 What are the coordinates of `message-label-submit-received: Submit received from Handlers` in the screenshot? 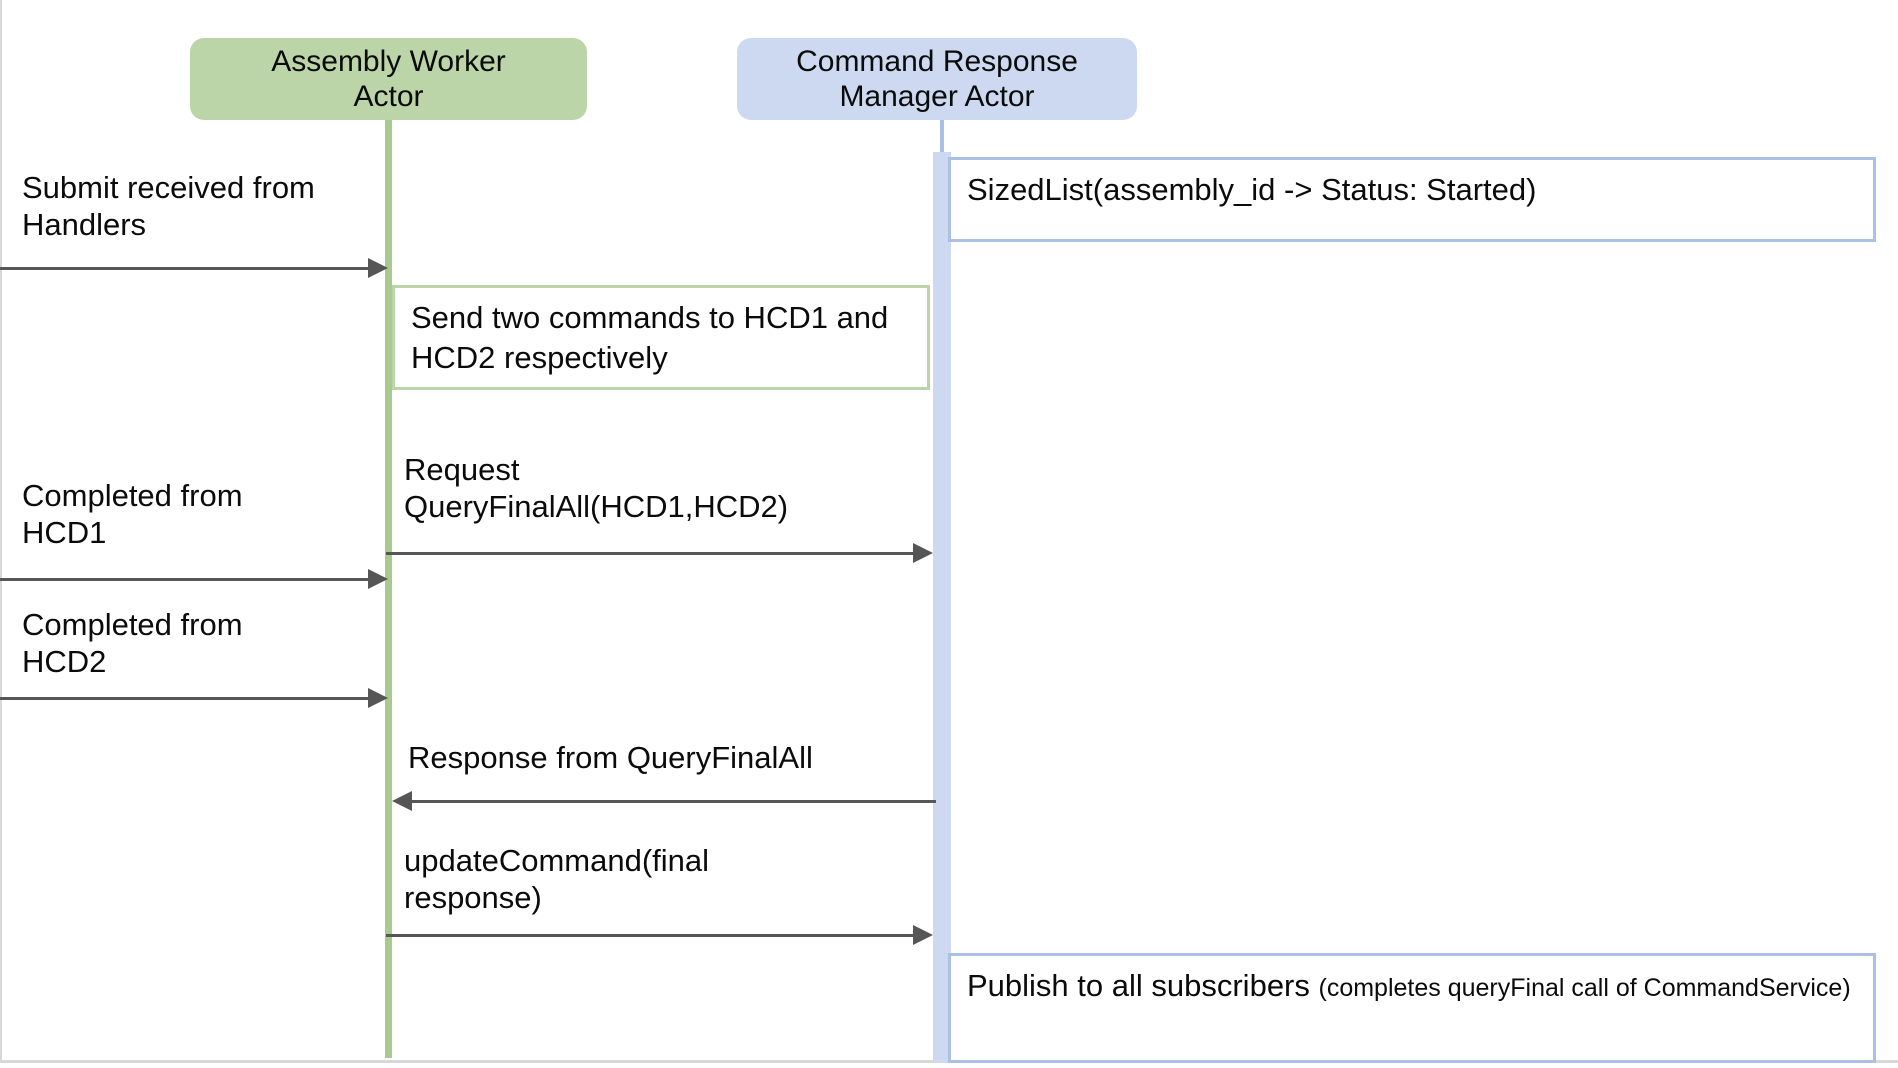 It's located at (168, 206).